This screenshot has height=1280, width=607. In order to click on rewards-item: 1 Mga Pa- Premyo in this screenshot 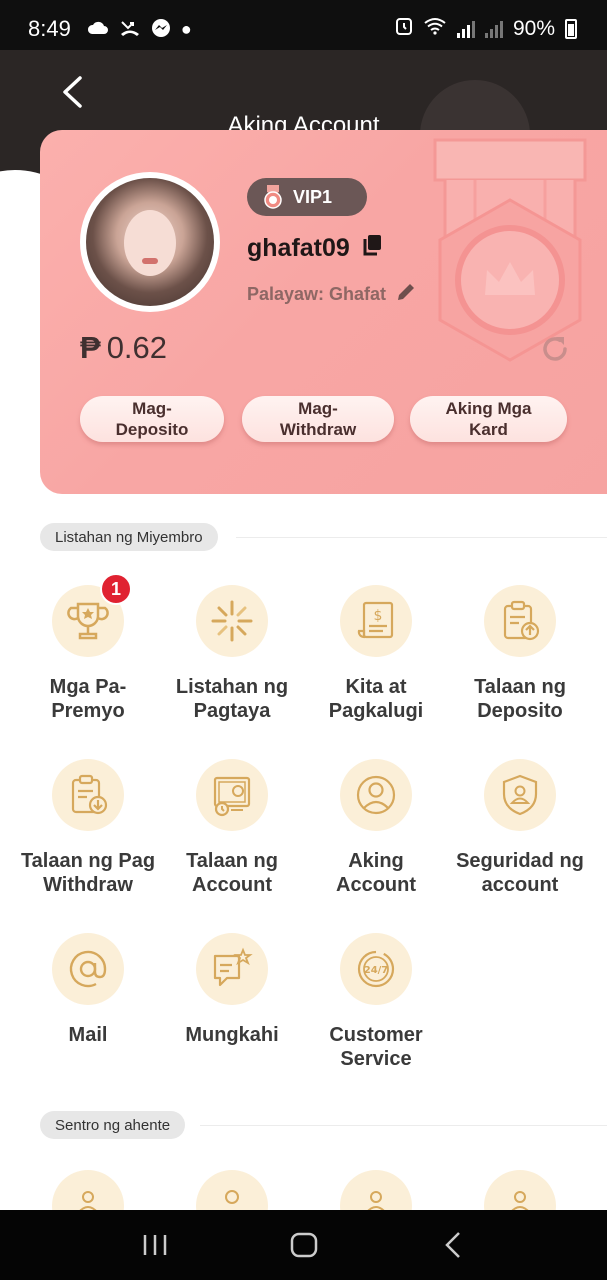, I will do `click(88, 648)`.